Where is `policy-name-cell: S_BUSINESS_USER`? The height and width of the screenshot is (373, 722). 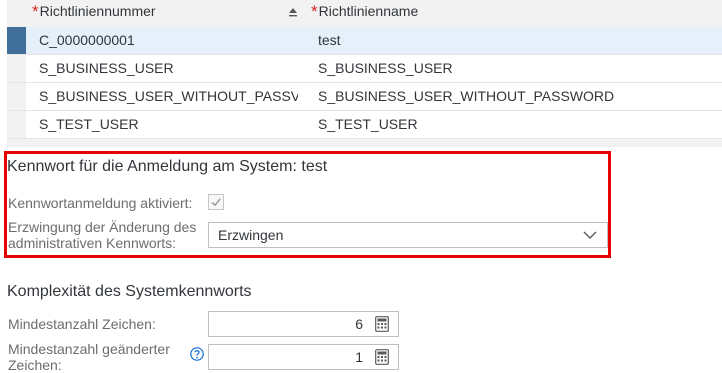
policy-name-cell: S_BUSINESS_USER is located at coordinates (385, 68).